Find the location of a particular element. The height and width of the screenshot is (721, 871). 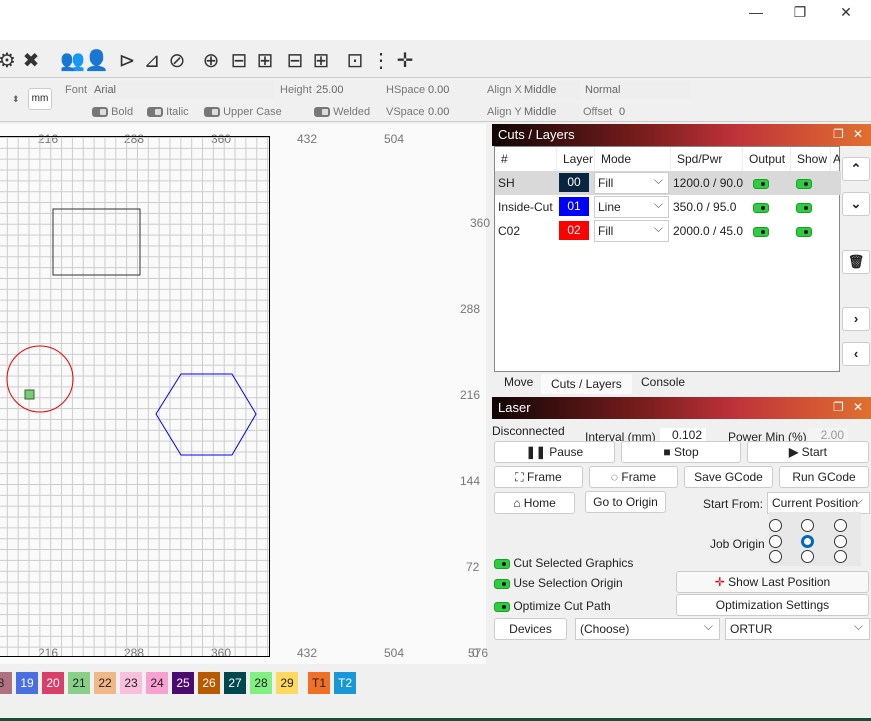

close-button: ✕ is located at coordinates (846, 12).